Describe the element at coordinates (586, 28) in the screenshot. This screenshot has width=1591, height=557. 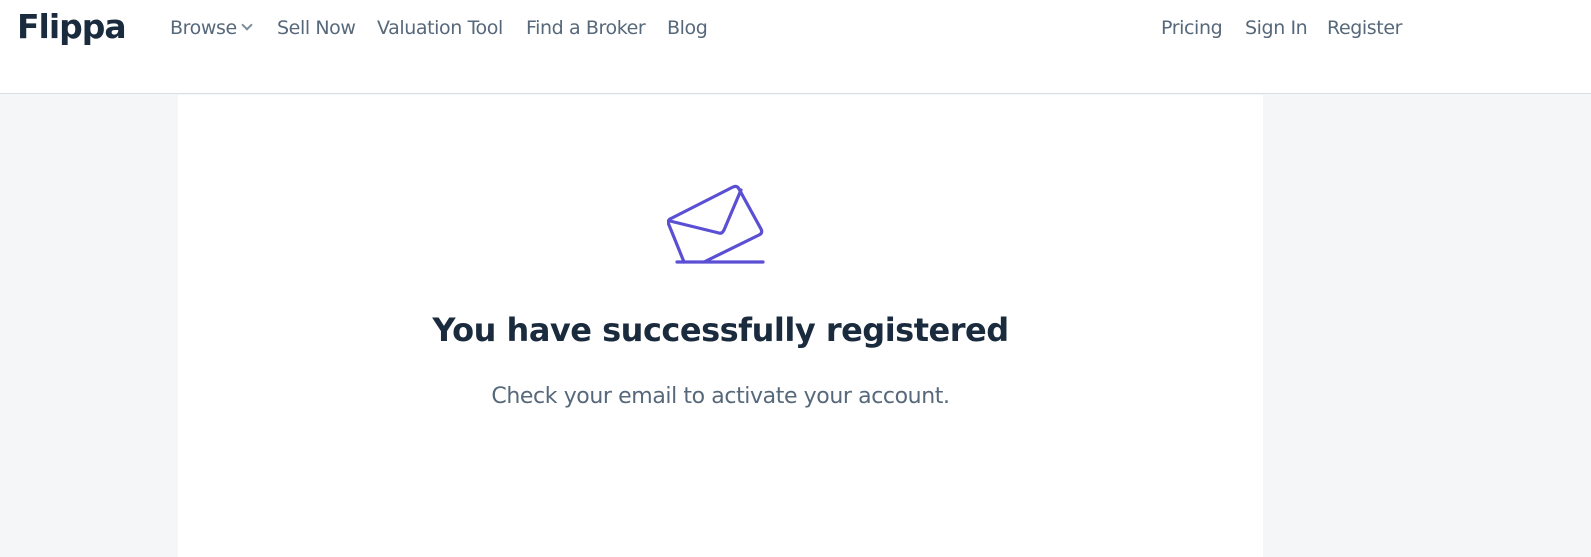
I see `nav-find-a-broker: Find a Broker` at that location.